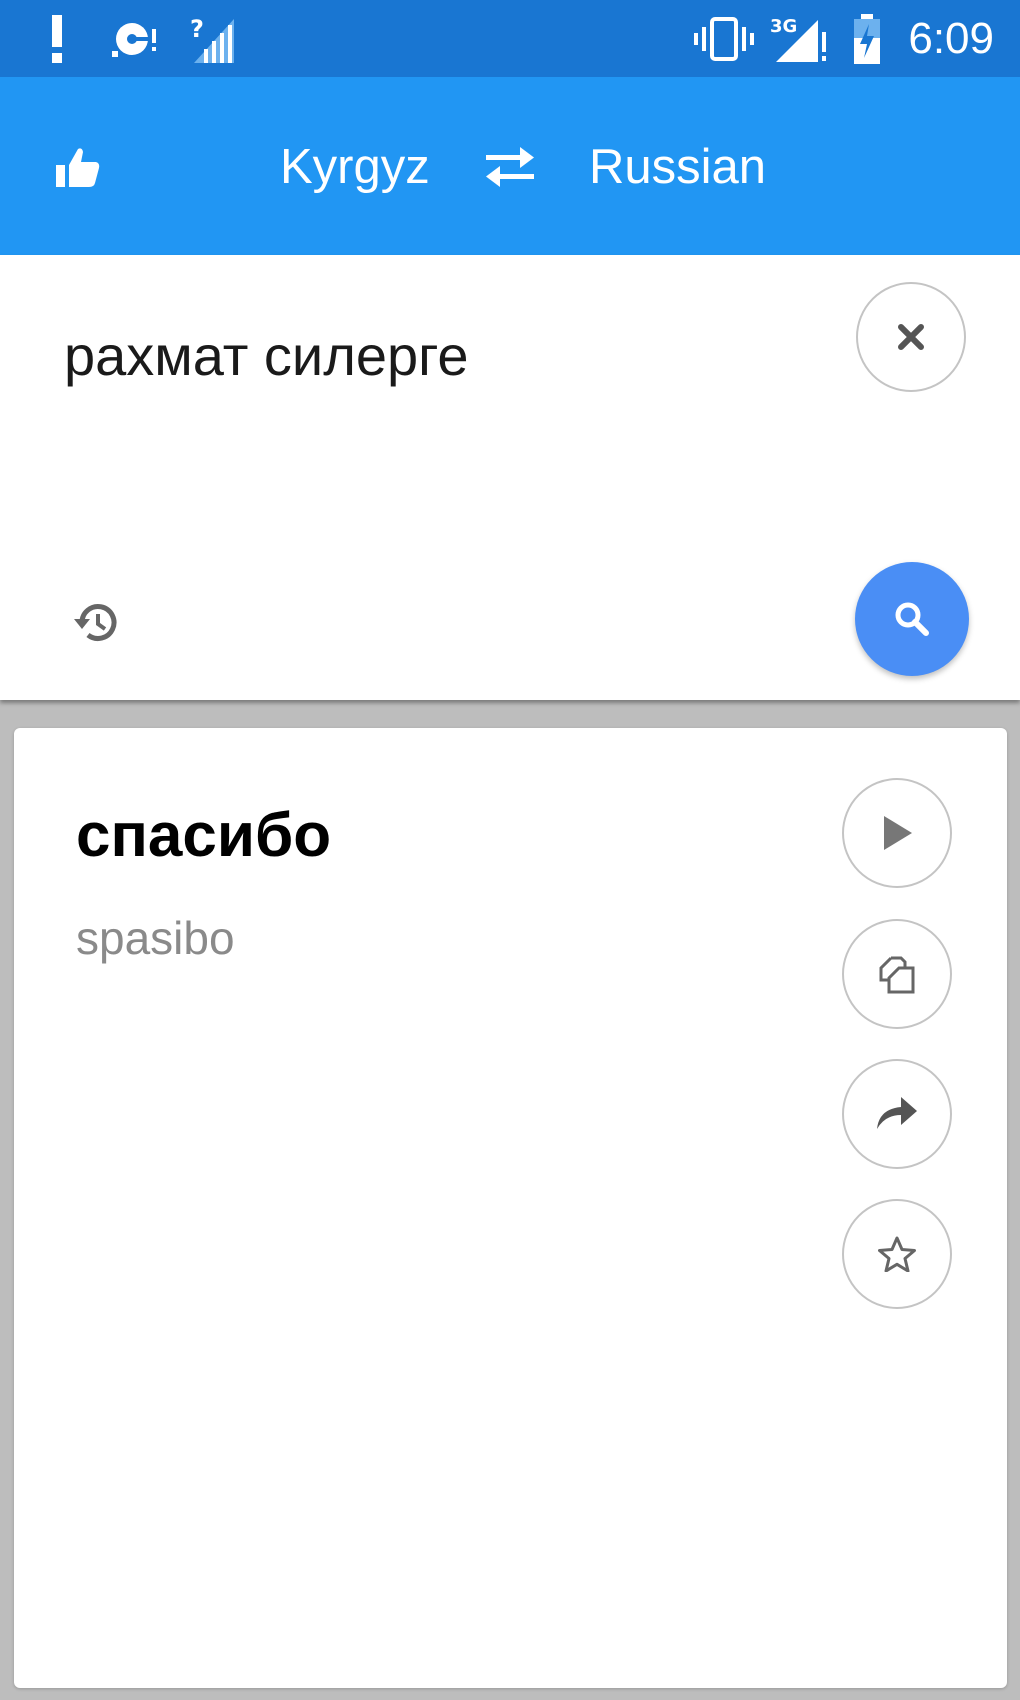  What do you see at coordinates (444, 356) in the screenshot?
I see `source-text-input: рахмат силерге` at bounding box center [444, 356].